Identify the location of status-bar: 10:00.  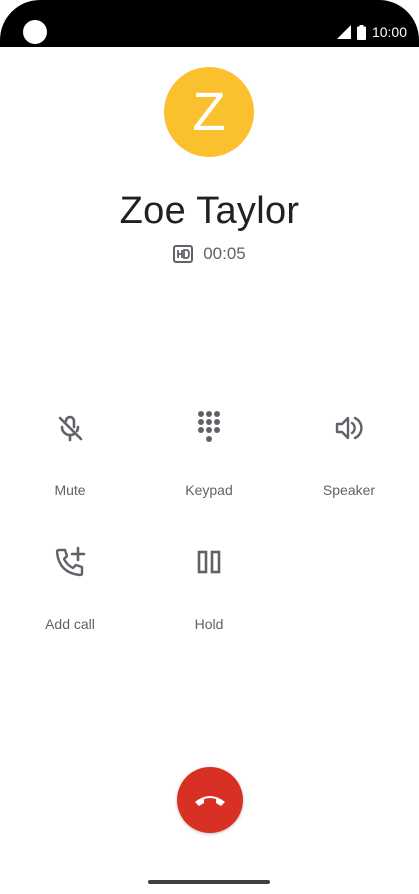
(209, 23).